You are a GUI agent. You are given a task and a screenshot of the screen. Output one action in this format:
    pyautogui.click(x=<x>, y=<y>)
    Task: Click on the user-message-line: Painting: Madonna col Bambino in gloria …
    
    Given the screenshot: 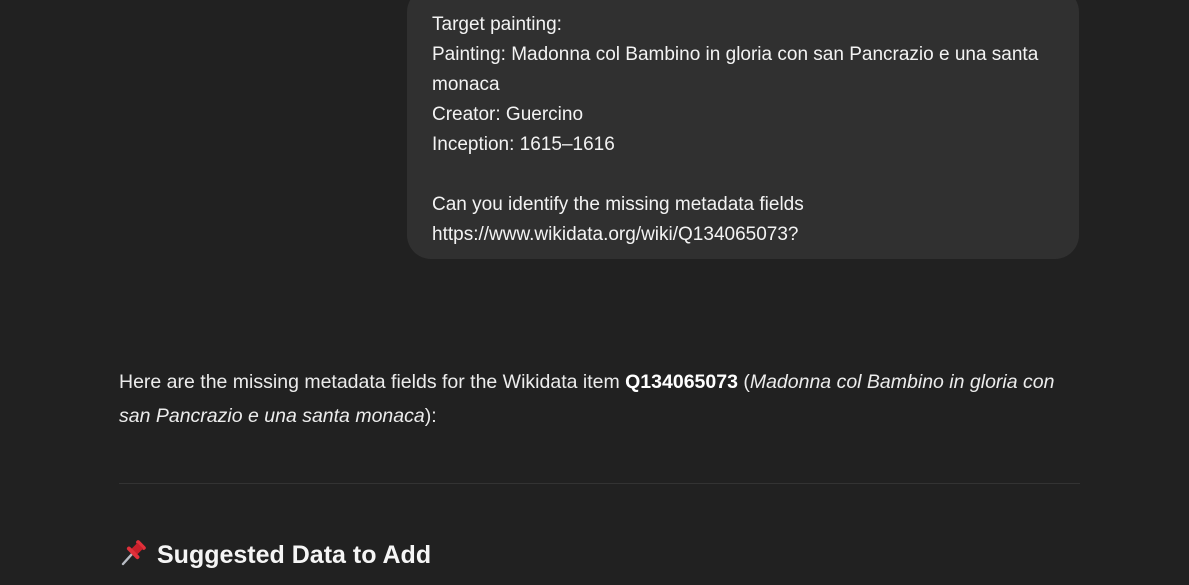 What is the action you would take?
    pyautogui.click(x=735, y=69)
    